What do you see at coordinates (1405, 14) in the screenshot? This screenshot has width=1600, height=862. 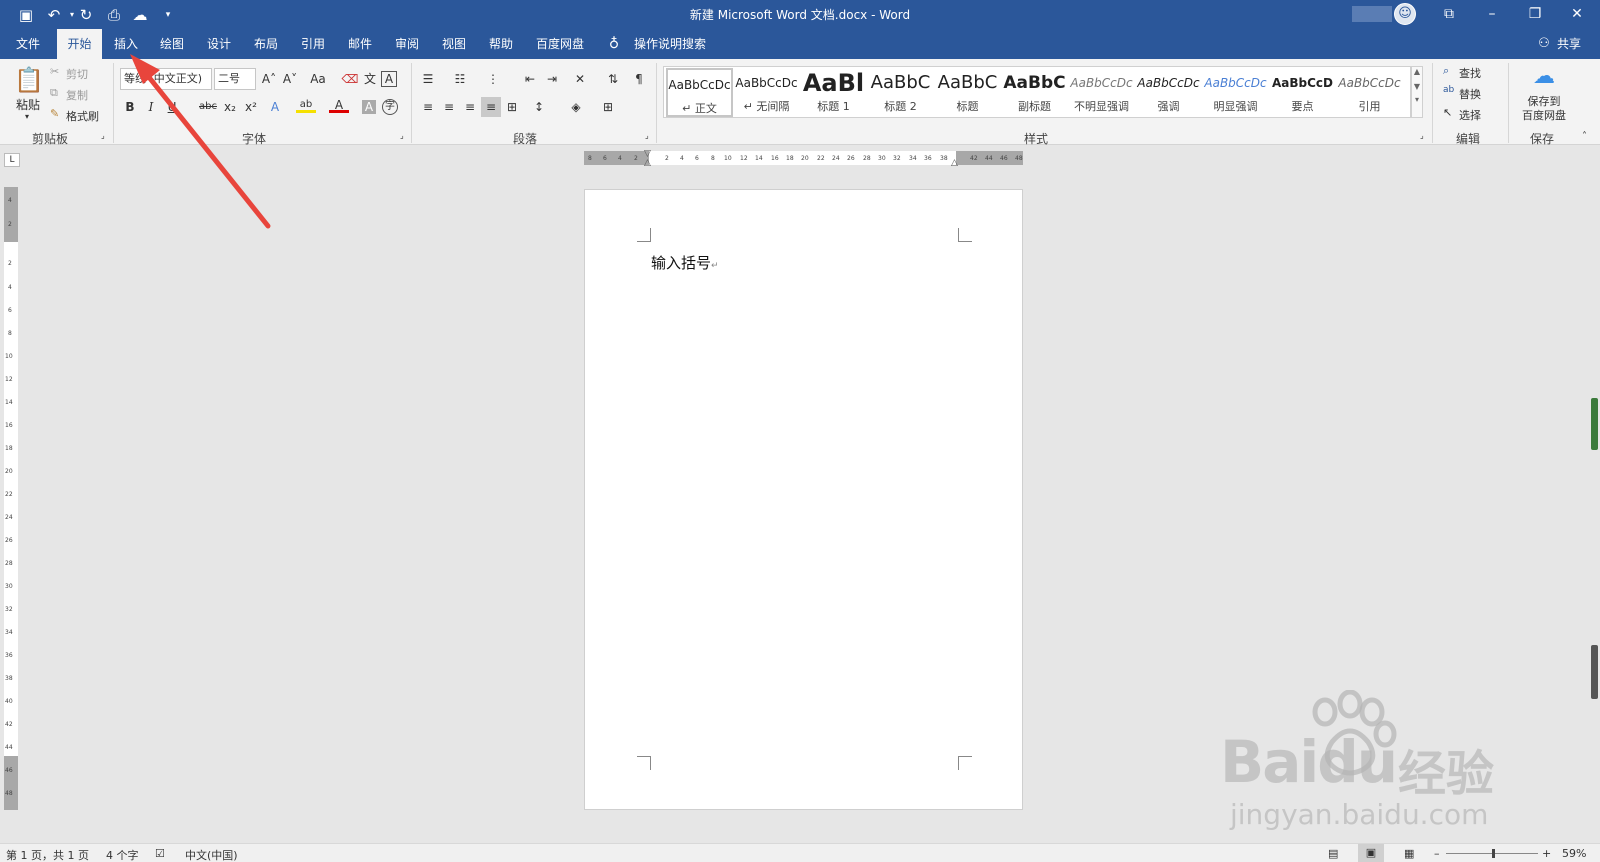 I see `user-avatar-icon: ☺` at bounding box center [1405, 14].